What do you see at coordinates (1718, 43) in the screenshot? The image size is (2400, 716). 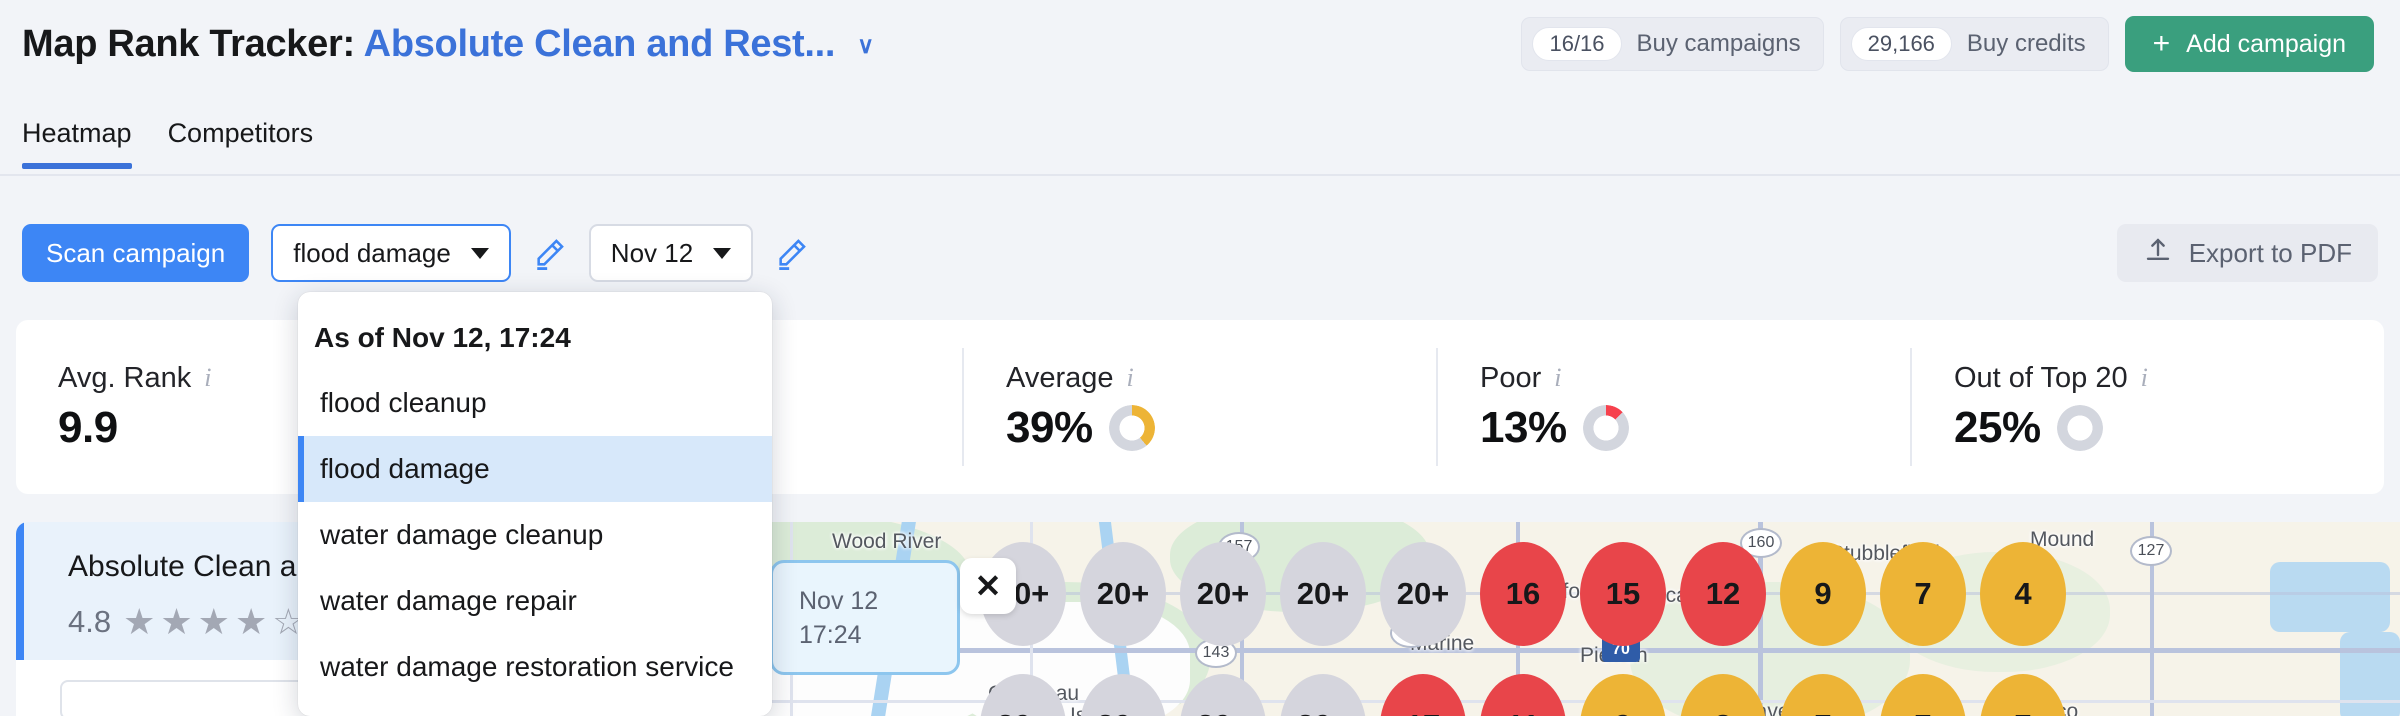 I see `buy-campaigns-label: Buy campaigns` at bounding box center [1718, 43].